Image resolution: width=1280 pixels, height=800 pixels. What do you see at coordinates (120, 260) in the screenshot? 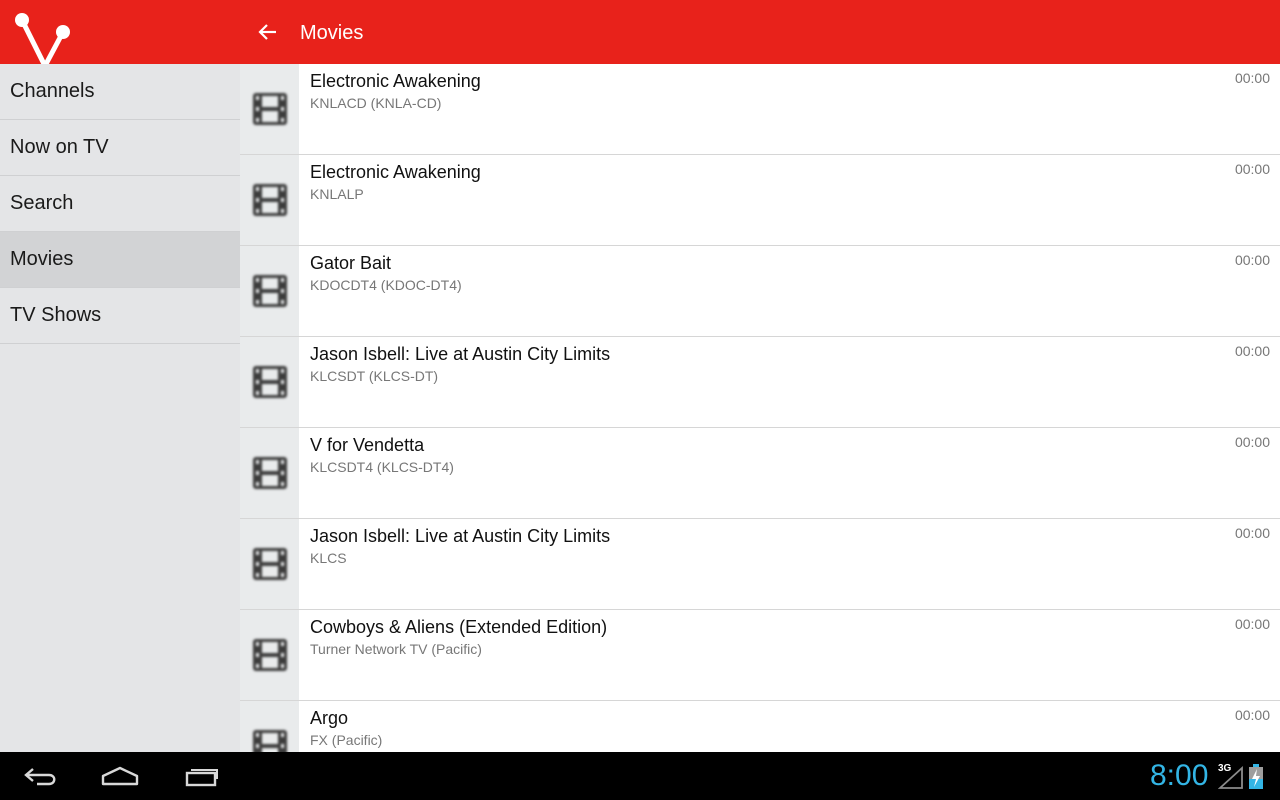
I see `sidebar-item-movies: Movies` at bounding box center [120, 260].